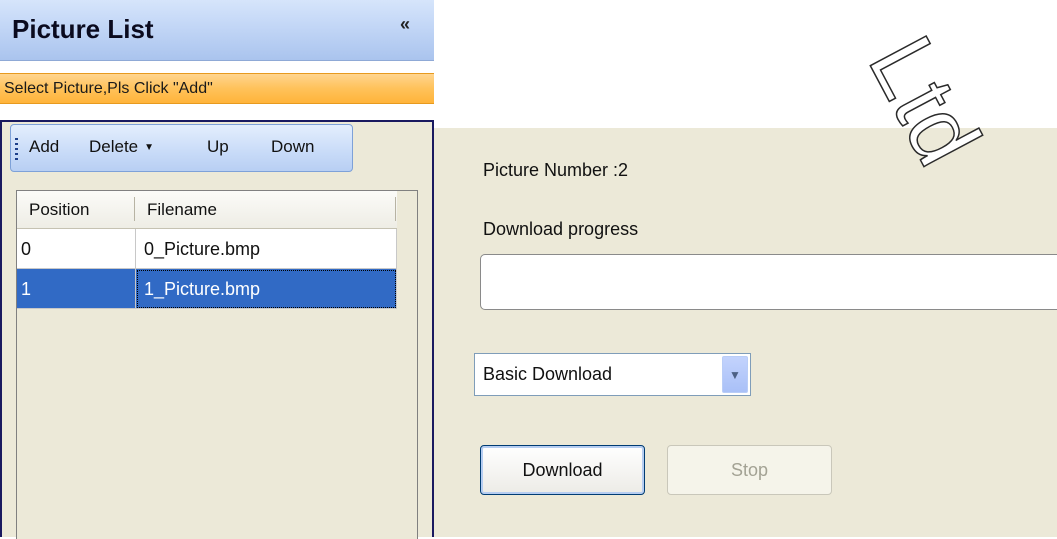 This screenshot has height=539, width=1057. What do you see at coordinates (292, 147) in the screenshot?
I see `down-button: Down` at bounding box center [292, 147].